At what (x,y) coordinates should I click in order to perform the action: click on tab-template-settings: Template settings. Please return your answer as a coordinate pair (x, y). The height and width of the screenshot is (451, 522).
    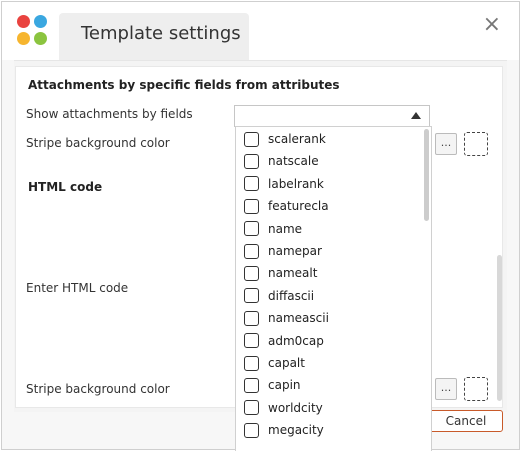
    Looking at the image, I should click on (154, 36).